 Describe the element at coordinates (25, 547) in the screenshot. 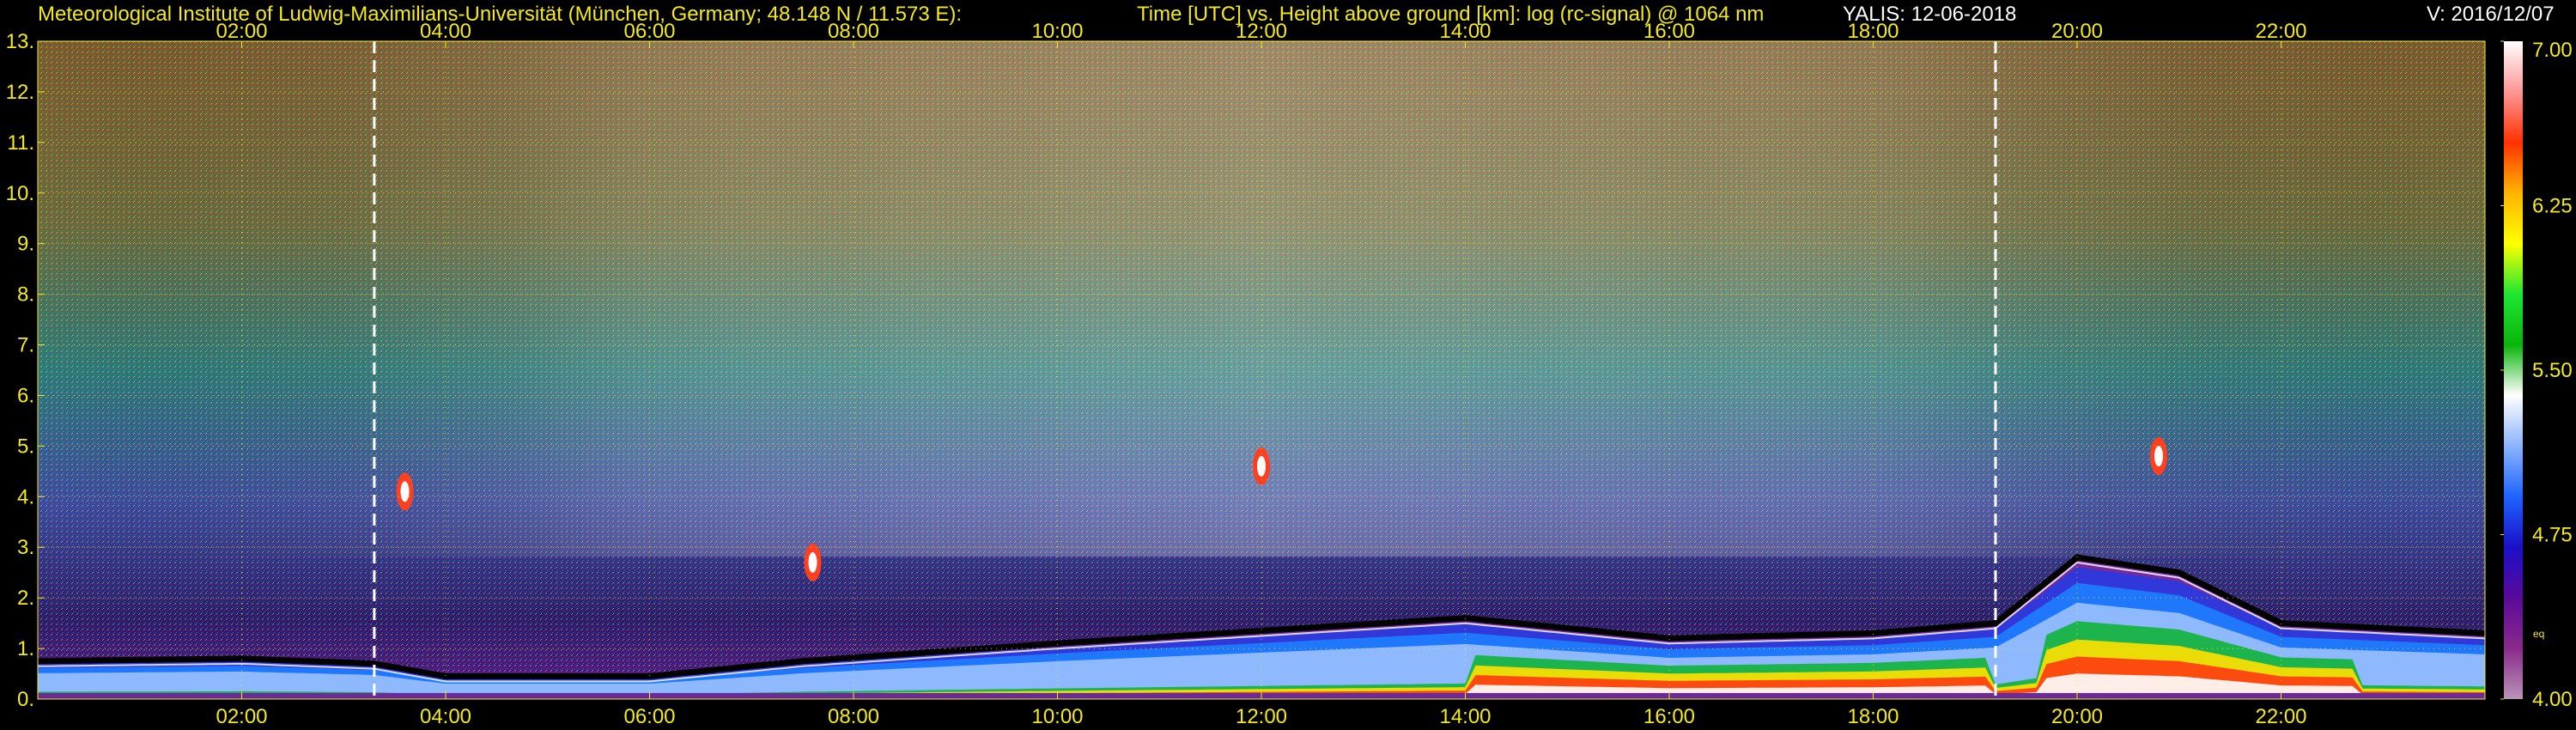

I see `y-tick-label: 3.` at that location.